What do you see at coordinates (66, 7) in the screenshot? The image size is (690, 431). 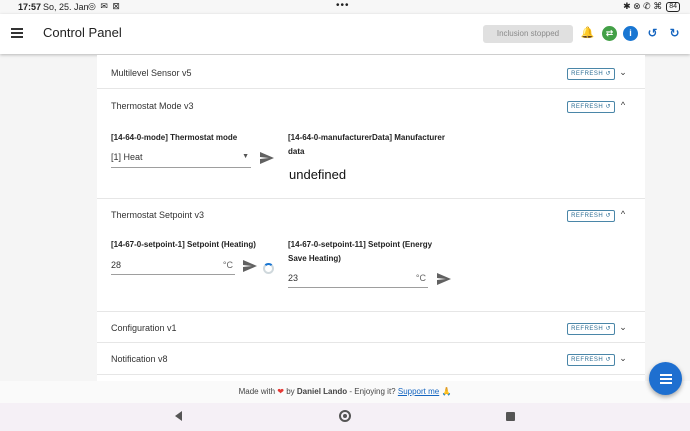 I see `status-date: So, 25. Jan` at bounding box center [66, 7].